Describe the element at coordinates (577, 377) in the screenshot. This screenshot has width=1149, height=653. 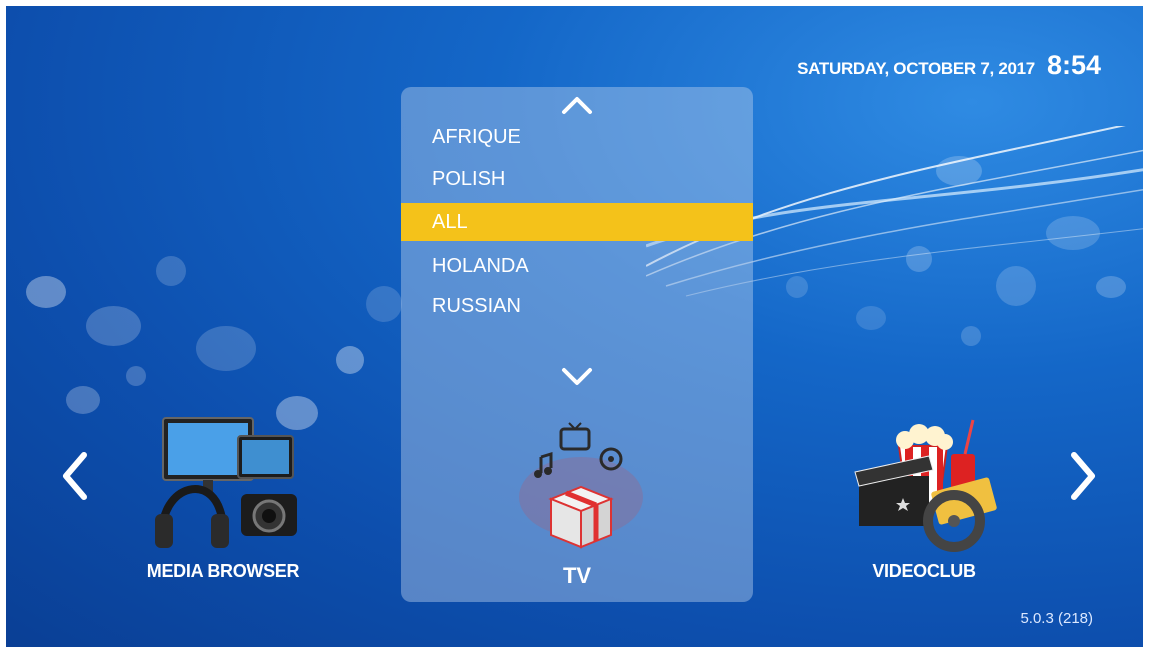
I see `chevron-down-icon` at that location.